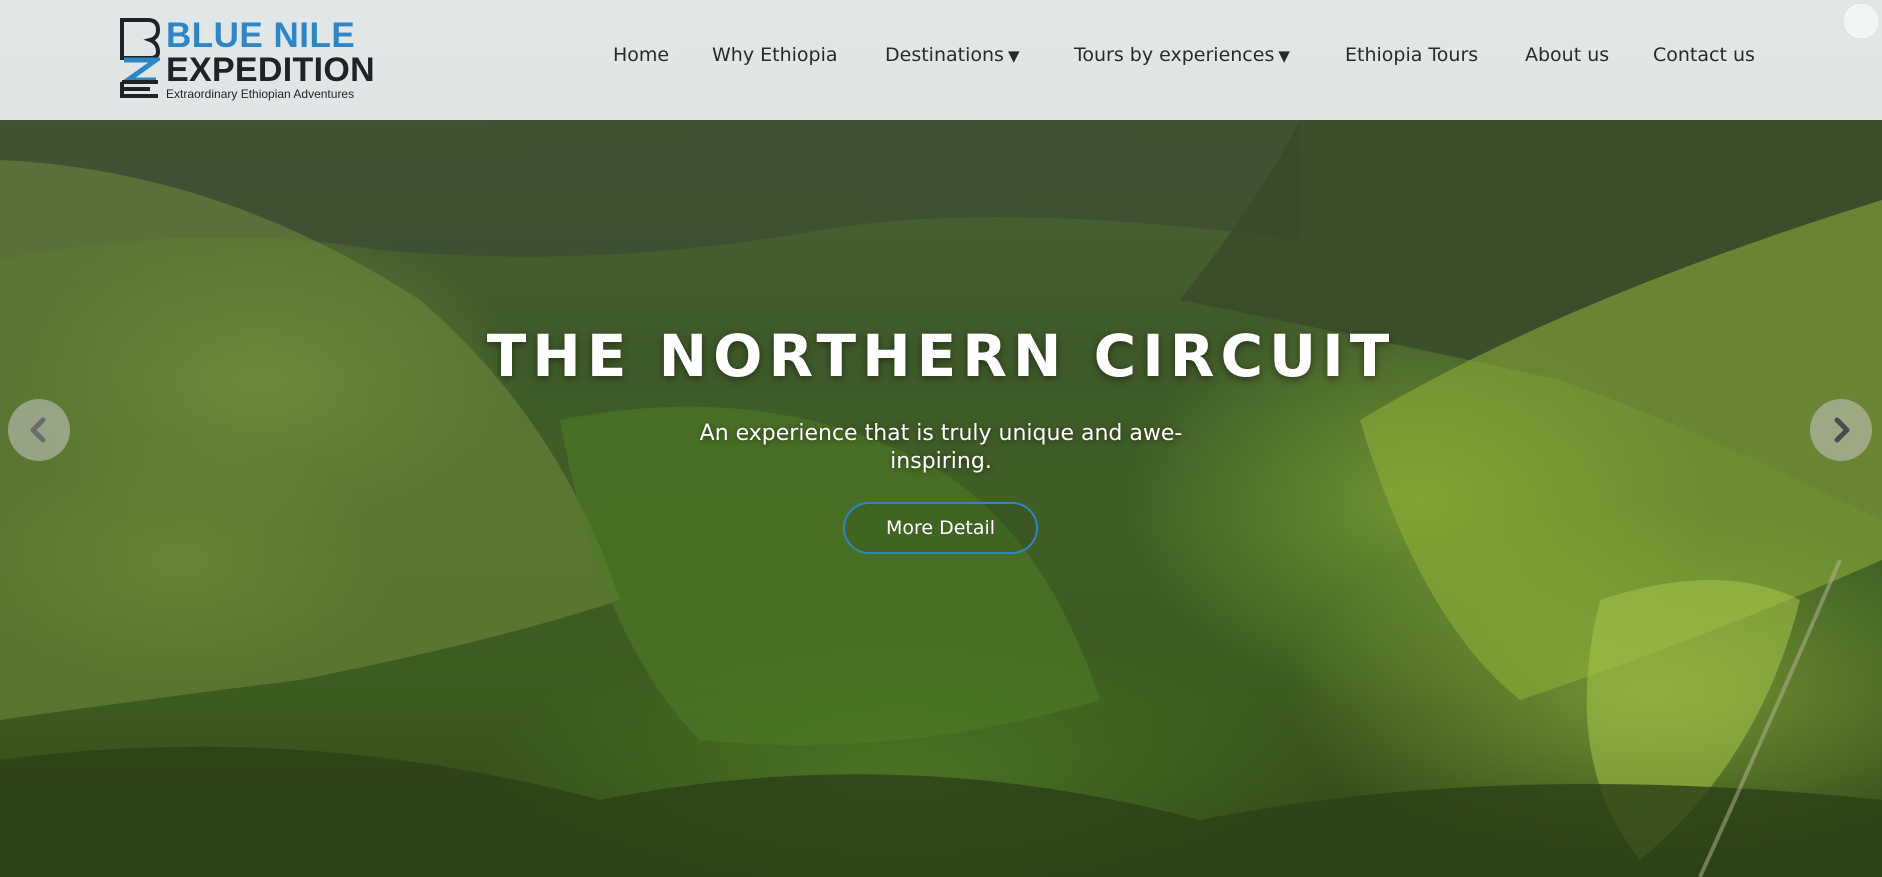 This screenshot has width=1882, height=877. What do you see at coordinates (641, 55) in the screenshot?
I see `nav-home: Home` at bounding box center [641, 55].